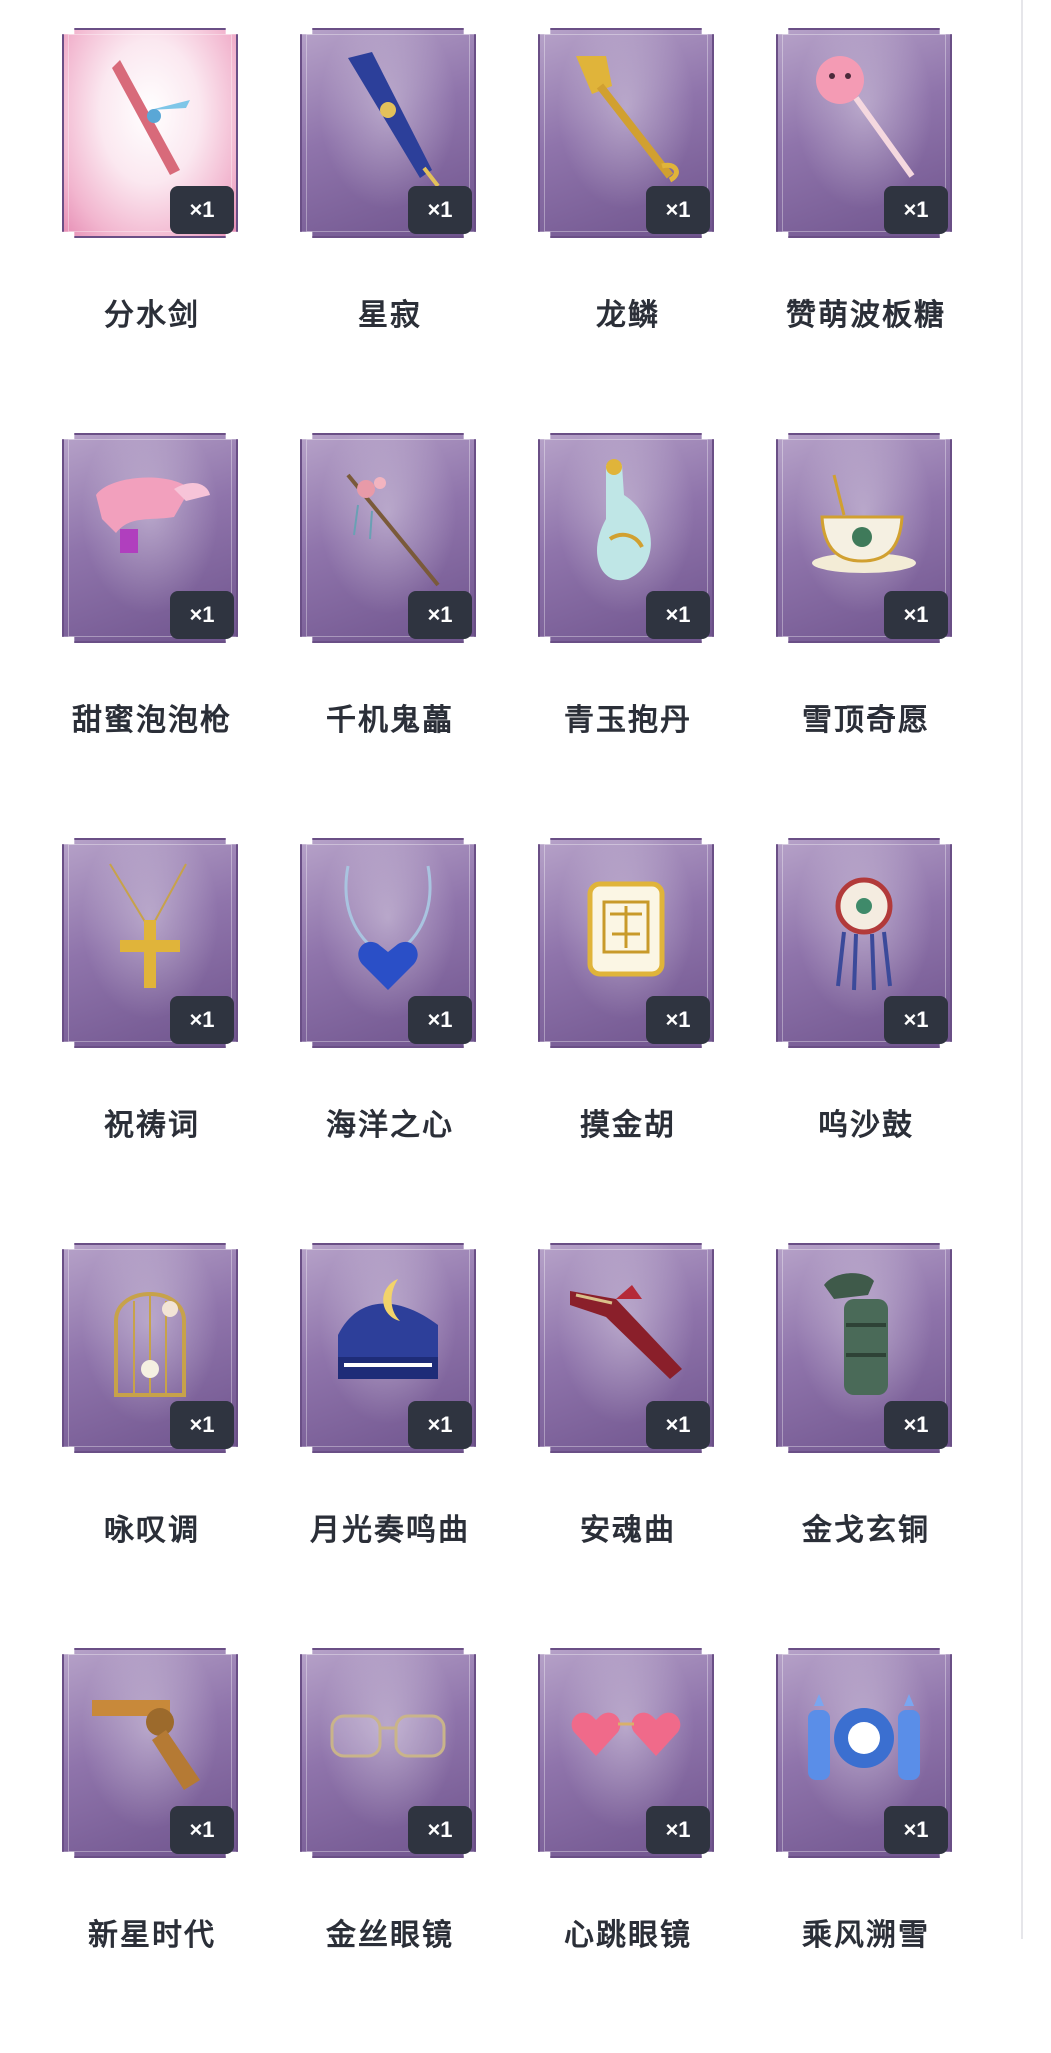 Image resolution: width=1051 pixels, height=2053 pixels. Describe the element at coordinates (152, 230) in the screenshot. I see `item-tile: ×1 分水剑` at that location.